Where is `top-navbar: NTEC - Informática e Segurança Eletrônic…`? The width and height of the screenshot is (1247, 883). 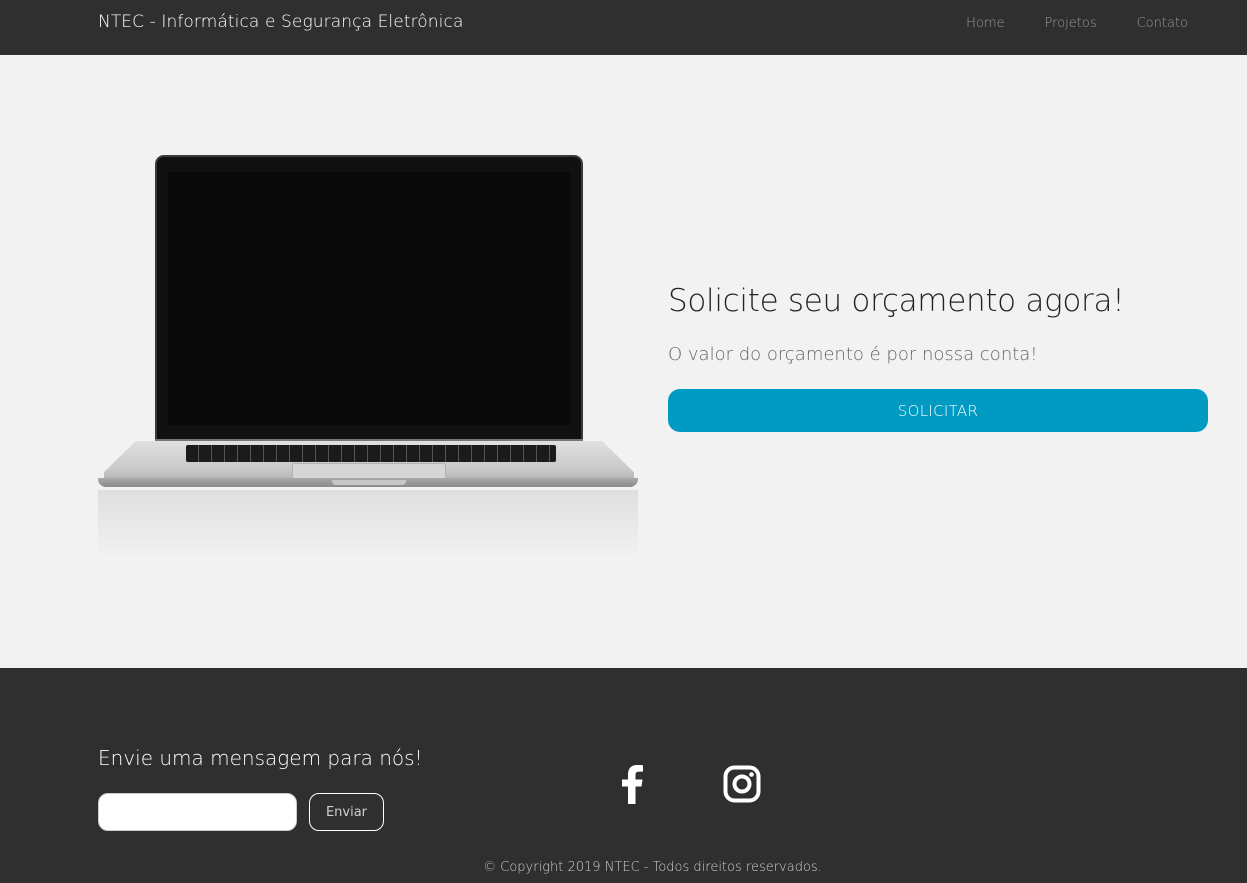 top-navbar: NTEC - Informática e Segurança Eletrônic… is located at coordinates (623, 27).